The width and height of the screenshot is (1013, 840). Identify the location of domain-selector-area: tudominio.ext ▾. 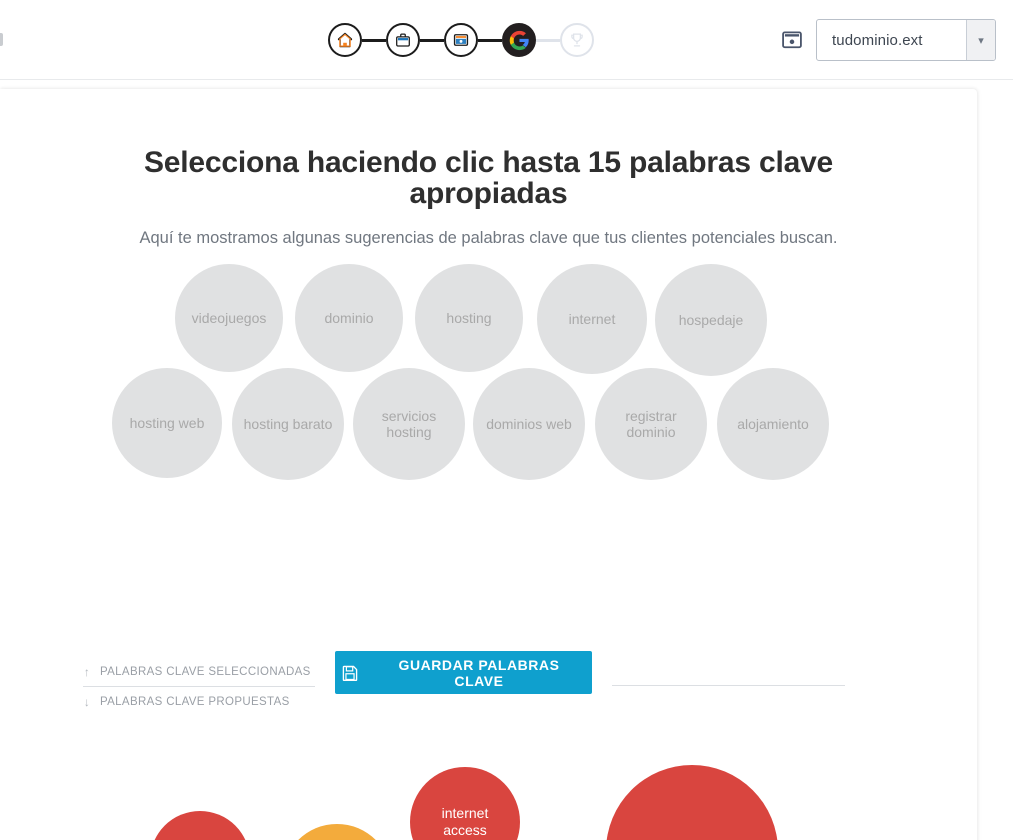
(888, 40).